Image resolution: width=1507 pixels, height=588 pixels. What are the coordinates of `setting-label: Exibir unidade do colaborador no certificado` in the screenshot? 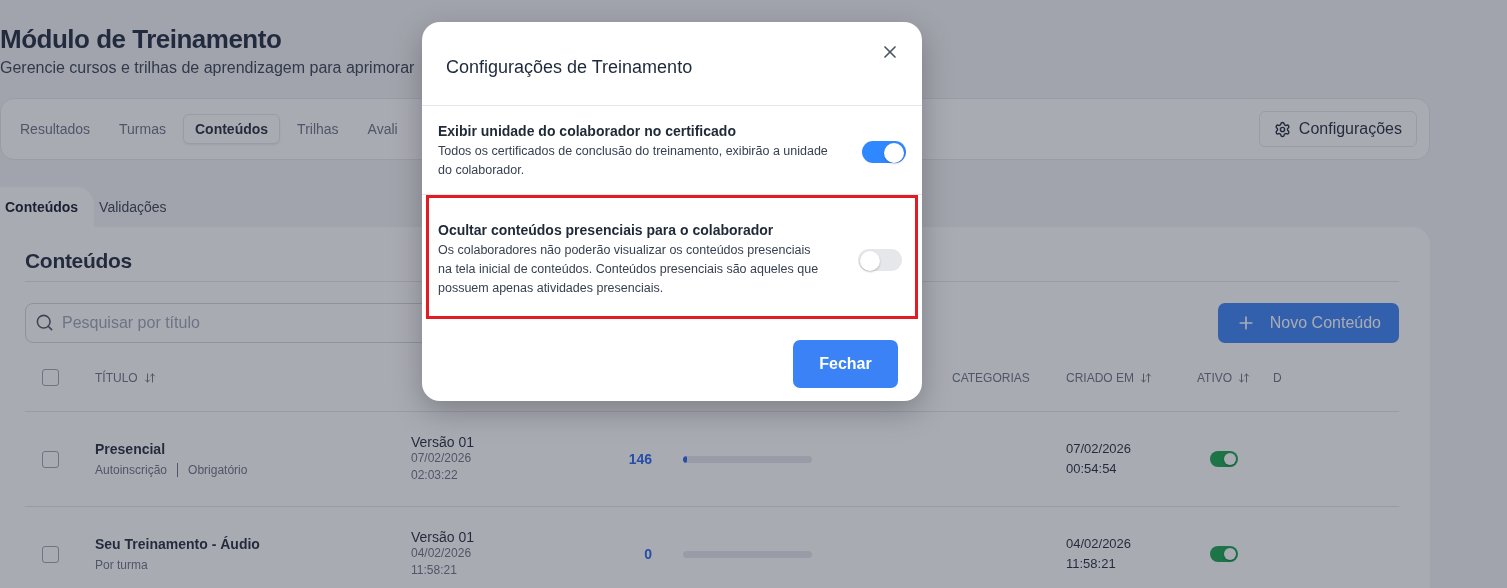 It's located at (587, 131).